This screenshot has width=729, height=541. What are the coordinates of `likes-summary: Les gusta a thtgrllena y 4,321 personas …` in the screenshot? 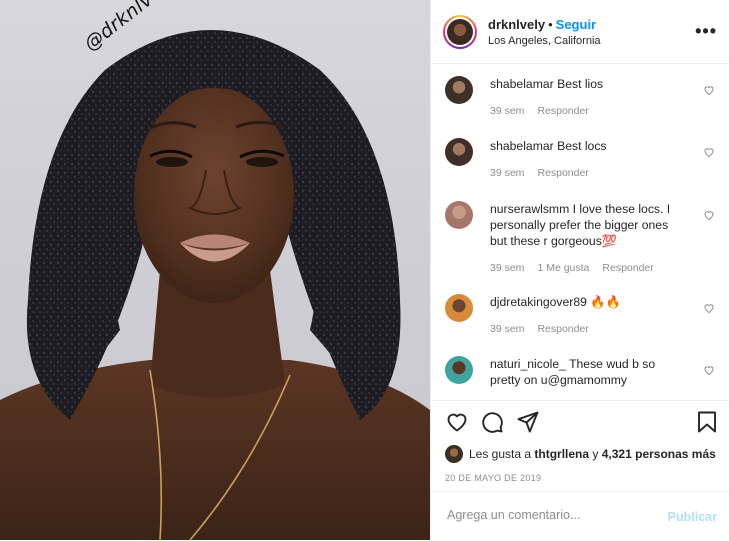 It's located at (580, 454).